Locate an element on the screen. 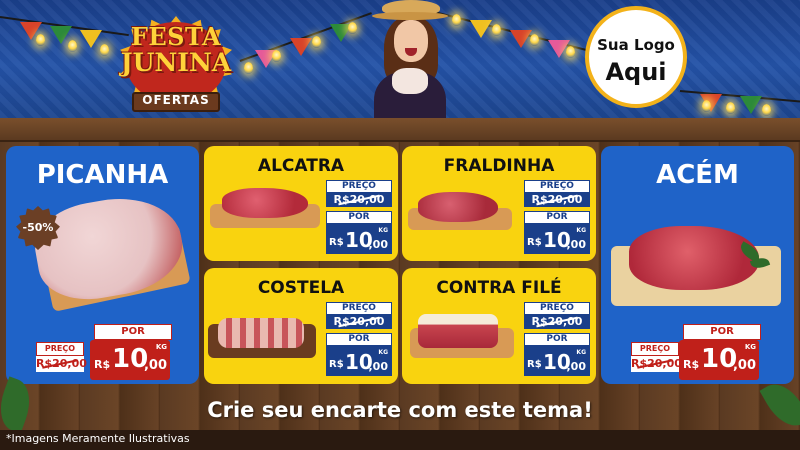 This screenshot has height=450, width=800. fraldinha-meat-image is located at coordinates (458, 207).